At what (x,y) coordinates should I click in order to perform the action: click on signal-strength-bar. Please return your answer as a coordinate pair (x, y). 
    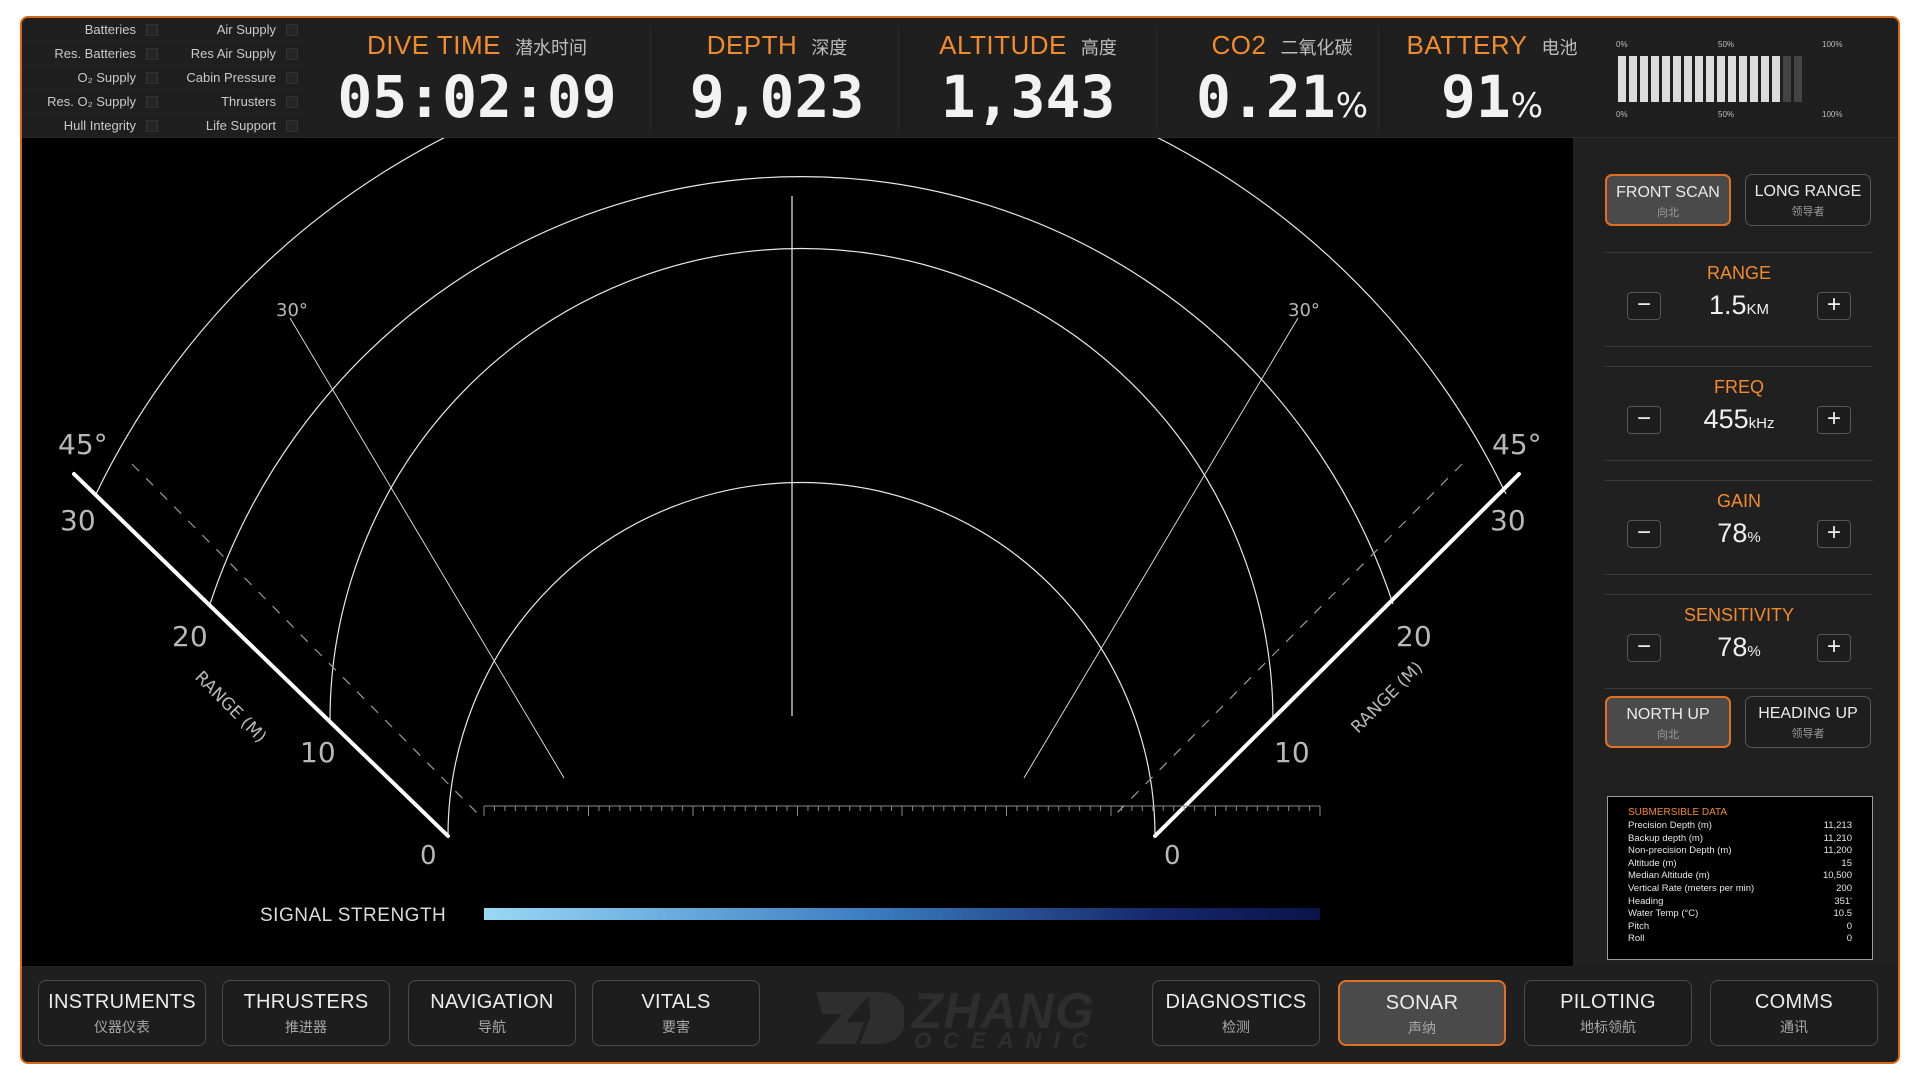
    Looking at the image, I should click on (902, 914).